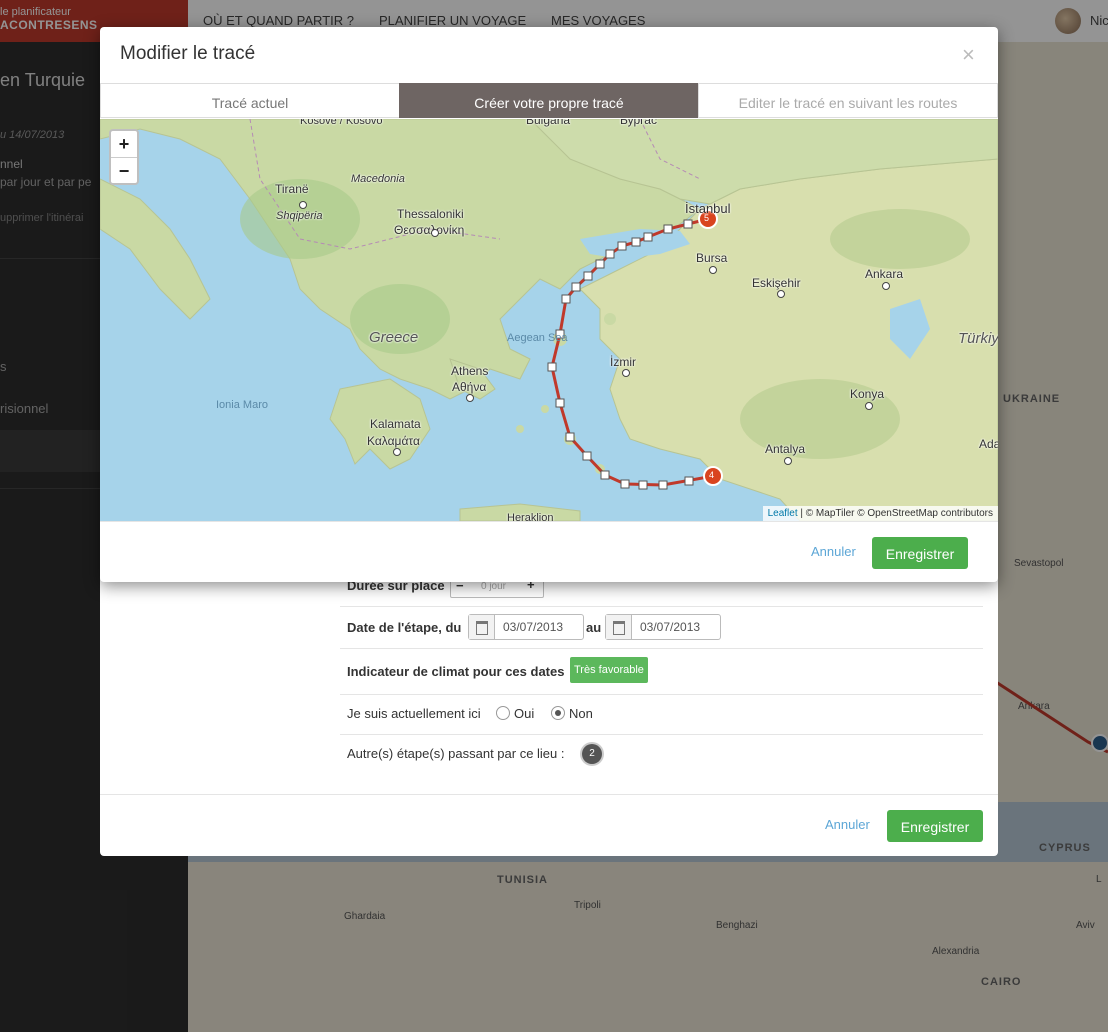  I want to click on date-to-field: 03/07/2013, so click(663, 627).